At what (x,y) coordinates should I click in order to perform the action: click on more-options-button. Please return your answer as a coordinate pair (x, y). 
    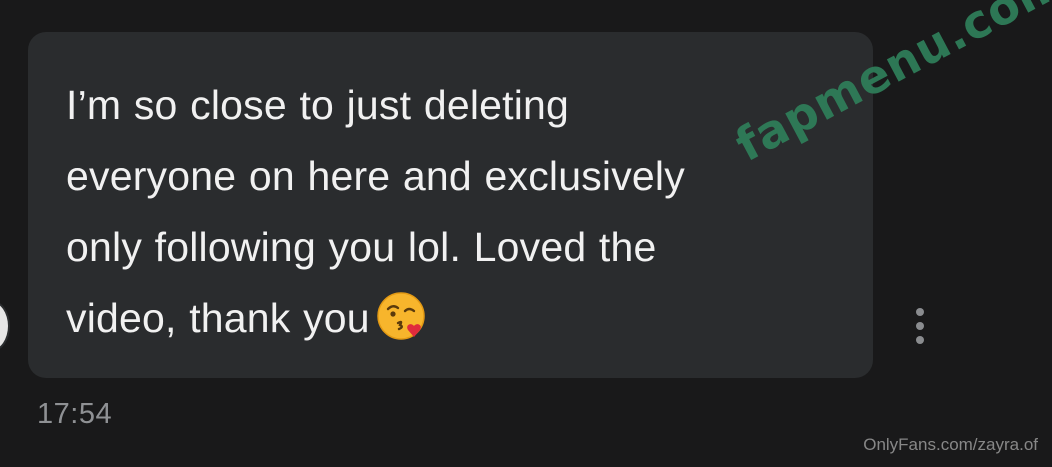
    Looking at the image, I should click on (920, 326).